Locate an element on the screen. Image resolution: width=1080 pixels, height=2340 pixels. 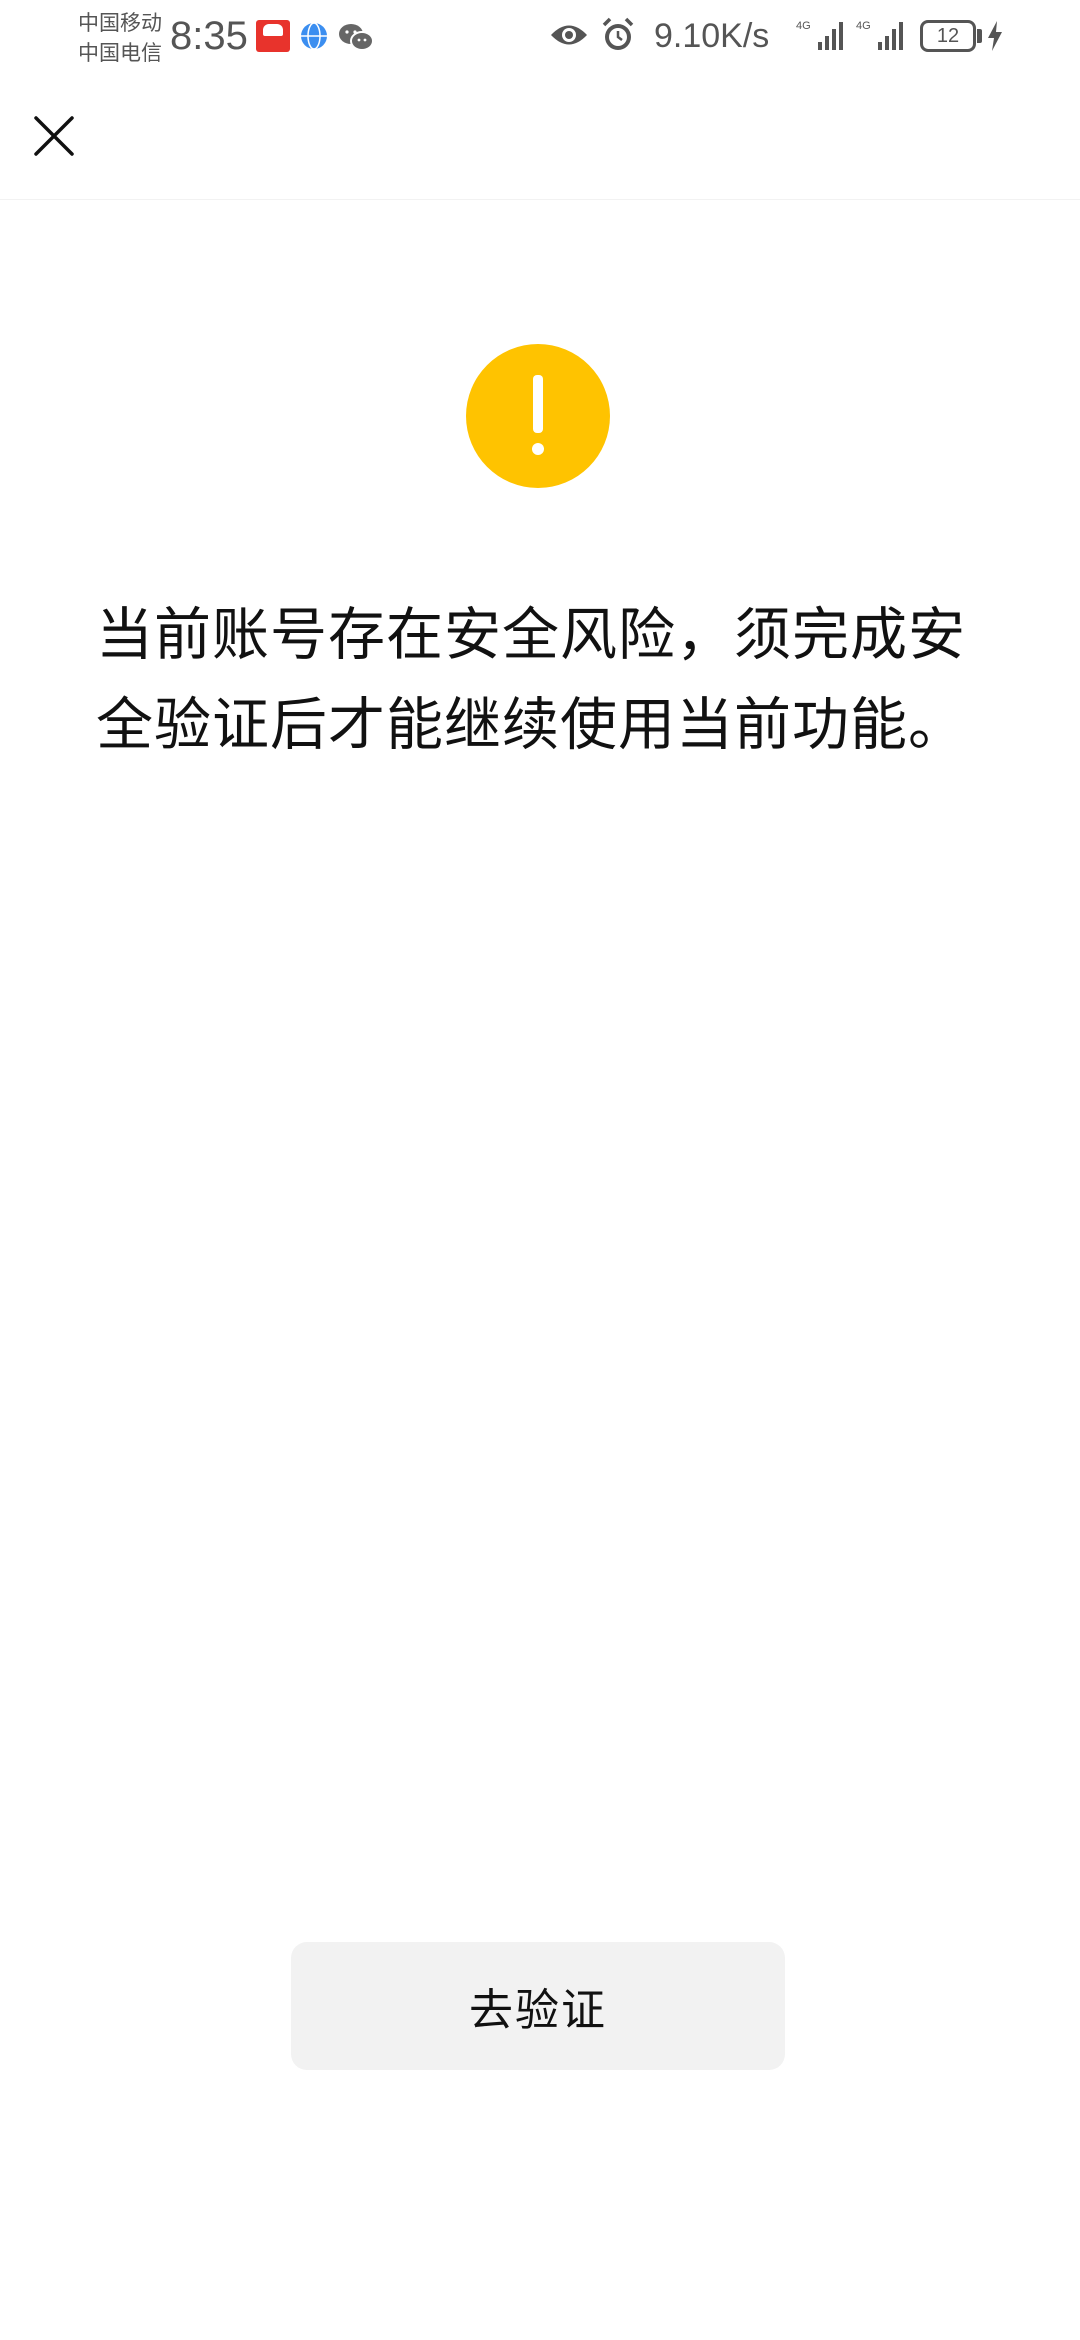
carrier-1: 中国移动 is located at coordinates (120, 23).